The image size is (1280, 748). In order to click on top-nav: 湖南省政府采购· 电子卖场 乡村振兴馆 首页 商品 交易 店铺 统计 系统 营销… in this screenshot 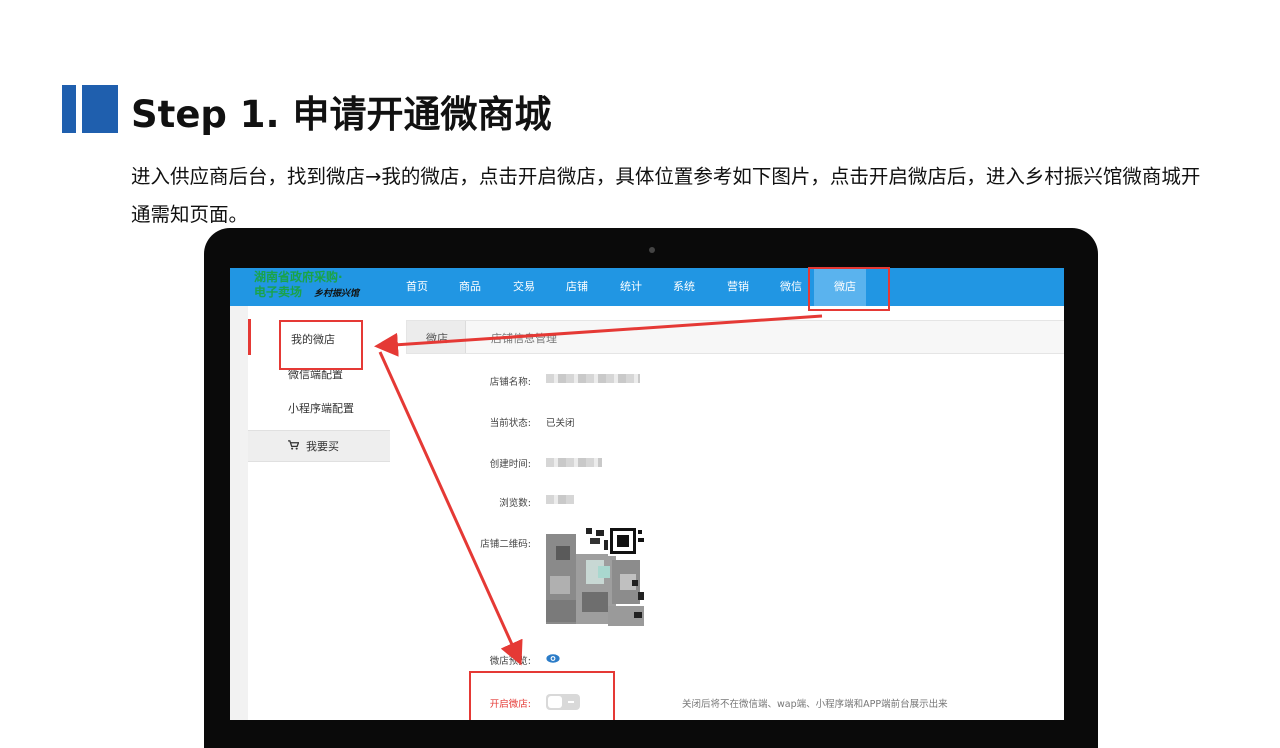, I will do `click(647, 287)`.